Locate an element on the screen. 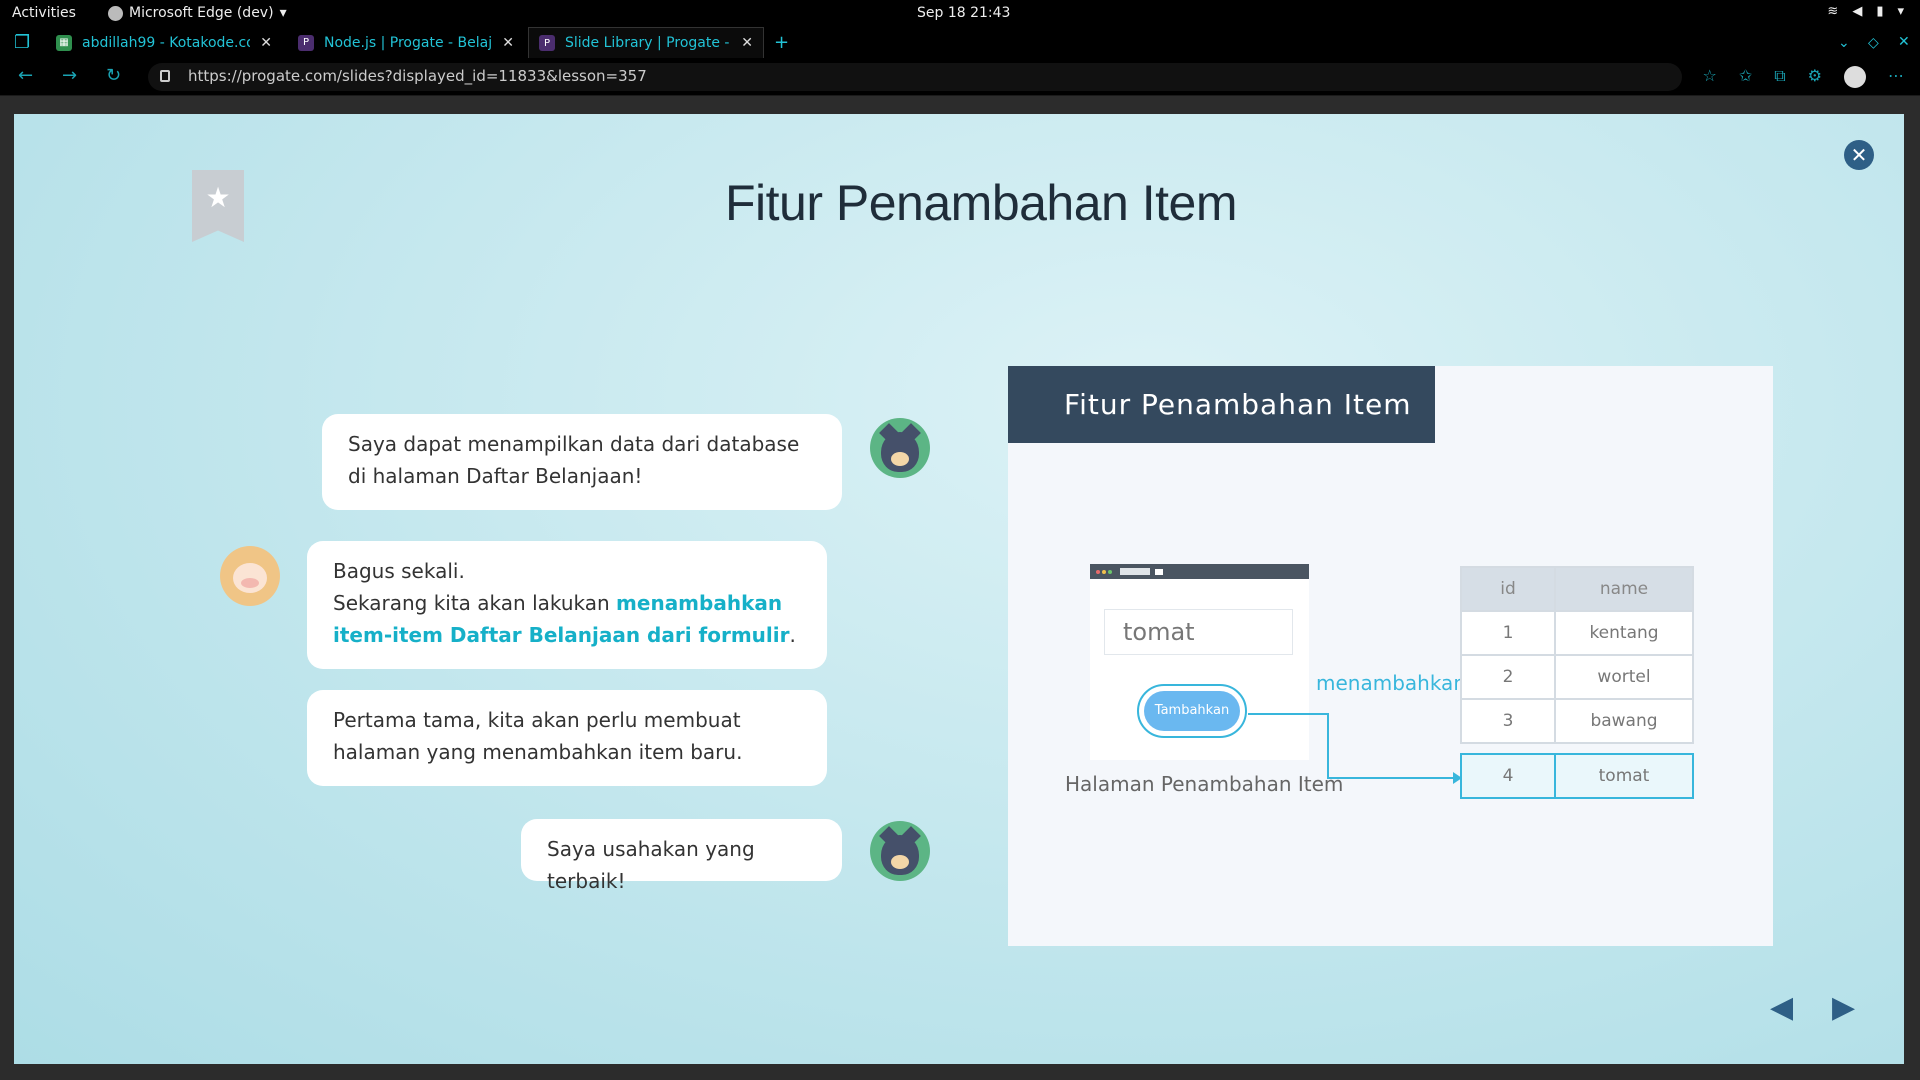 Image resolution: width=1920 pixels, height=1080 pixels. table-header-row: id name is located at coordinates (1577, 589).